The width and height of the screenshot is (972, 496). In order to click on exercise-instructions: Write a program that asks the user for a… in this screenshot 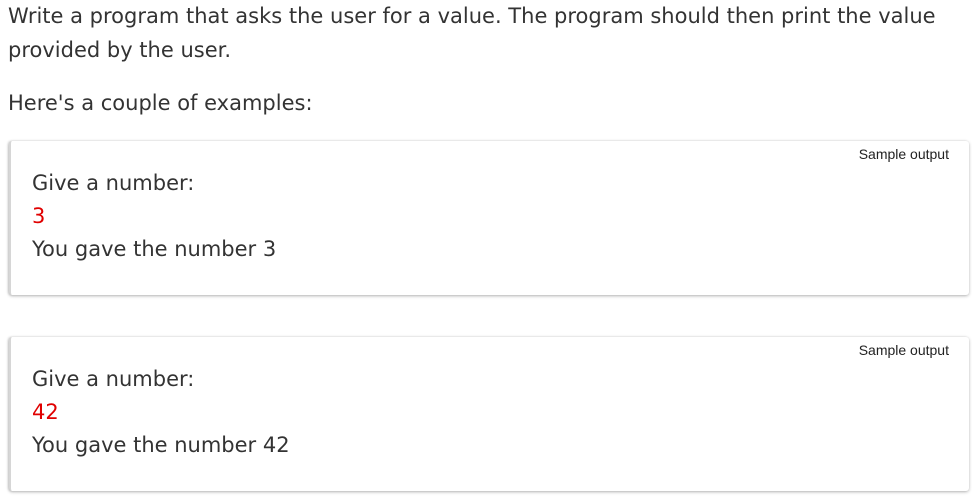, I will do `click(472, 33)`.